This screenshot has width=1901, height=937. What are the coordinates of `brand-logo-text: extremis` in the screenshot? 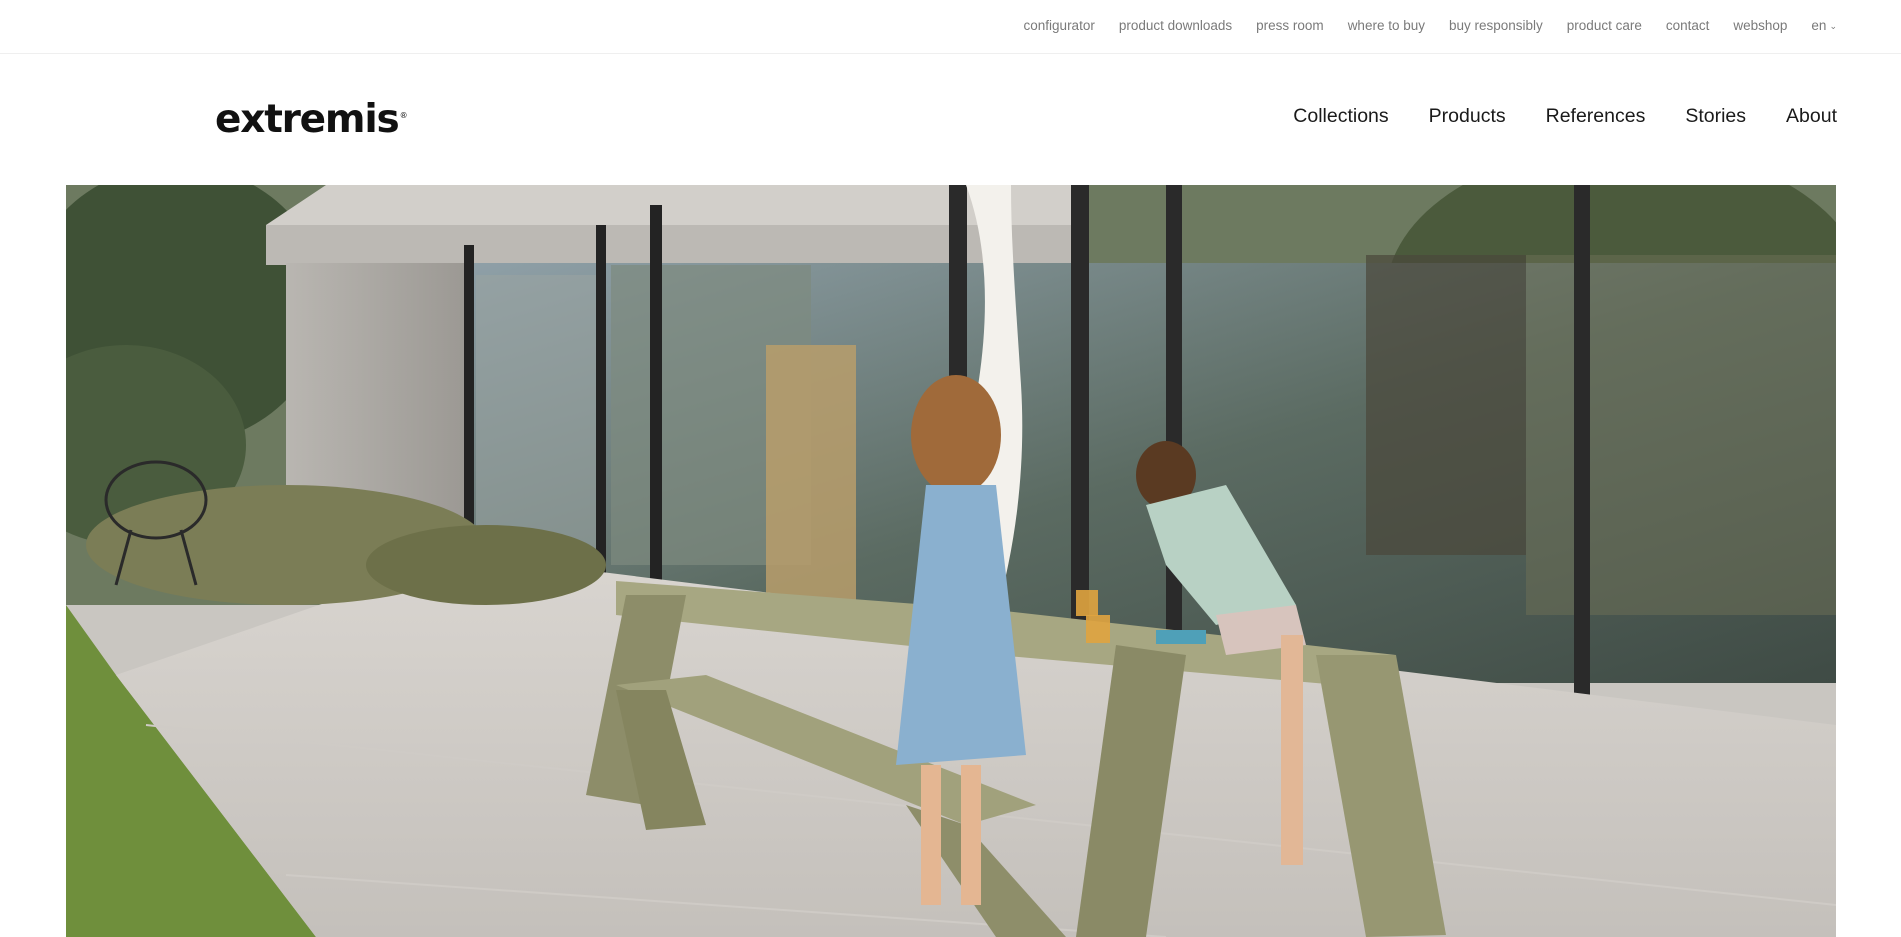 It's located at (307, 119).